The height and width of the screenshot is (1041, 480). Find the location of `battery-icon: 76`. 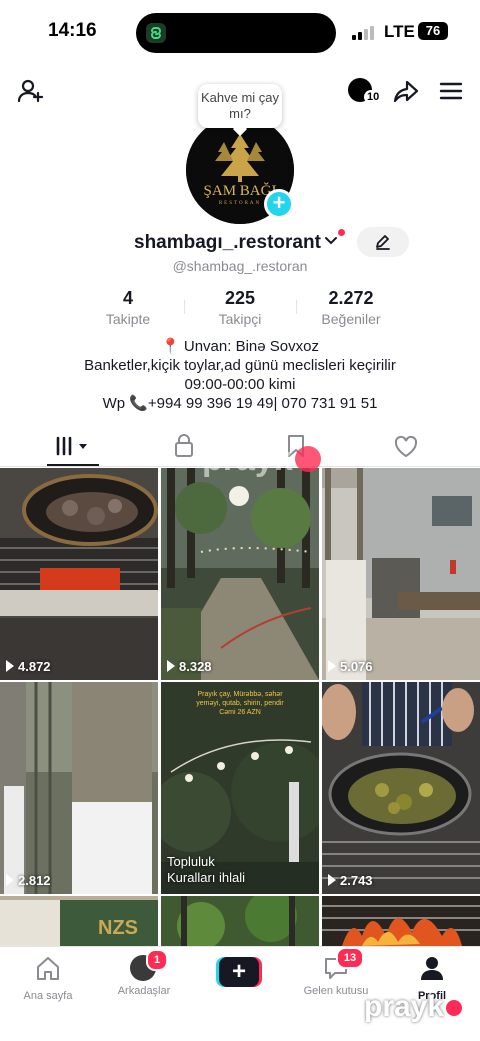

battery-icon: 76 is located at coordinates (434, 32).